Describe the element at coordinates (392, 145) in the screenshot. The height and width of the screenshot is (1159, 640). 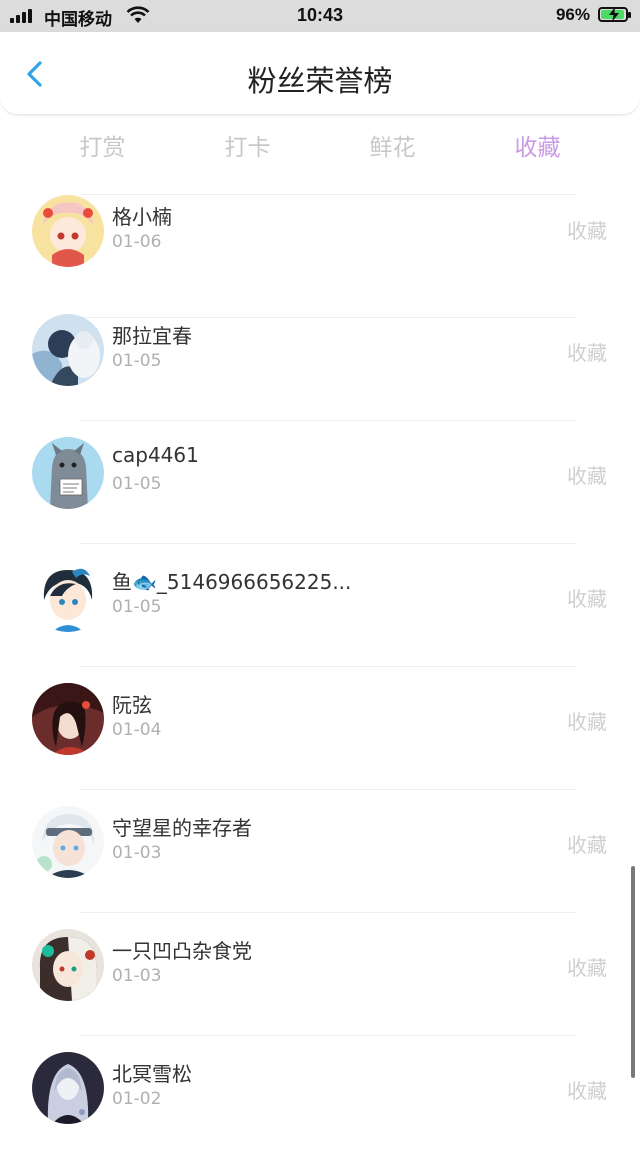
I see `tab-flowers: 鲜花` at that location.